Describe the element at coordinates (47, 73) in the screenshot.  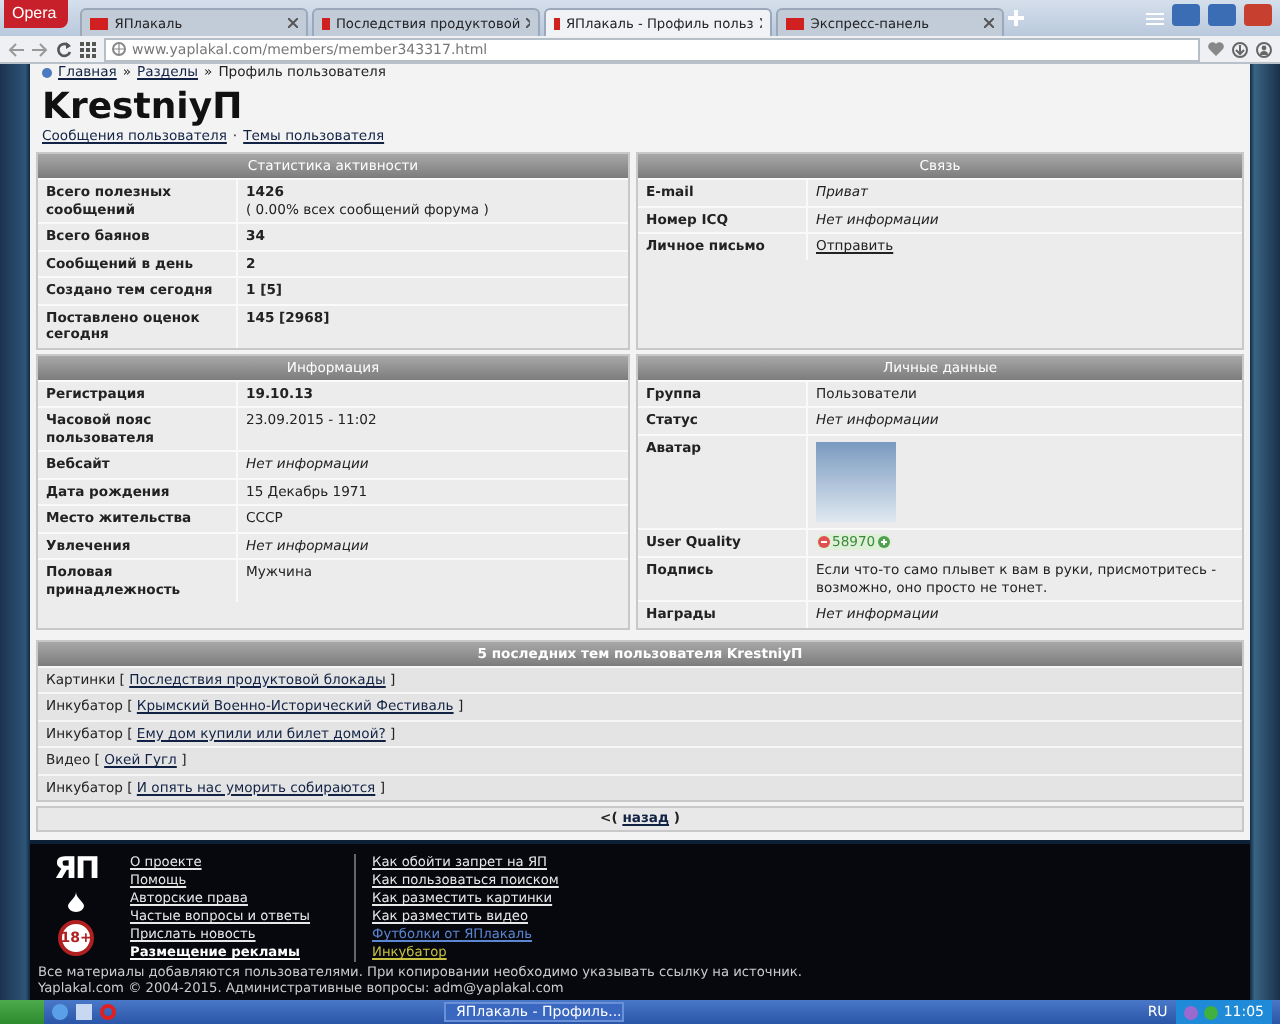
I see `info-icon` at that location.